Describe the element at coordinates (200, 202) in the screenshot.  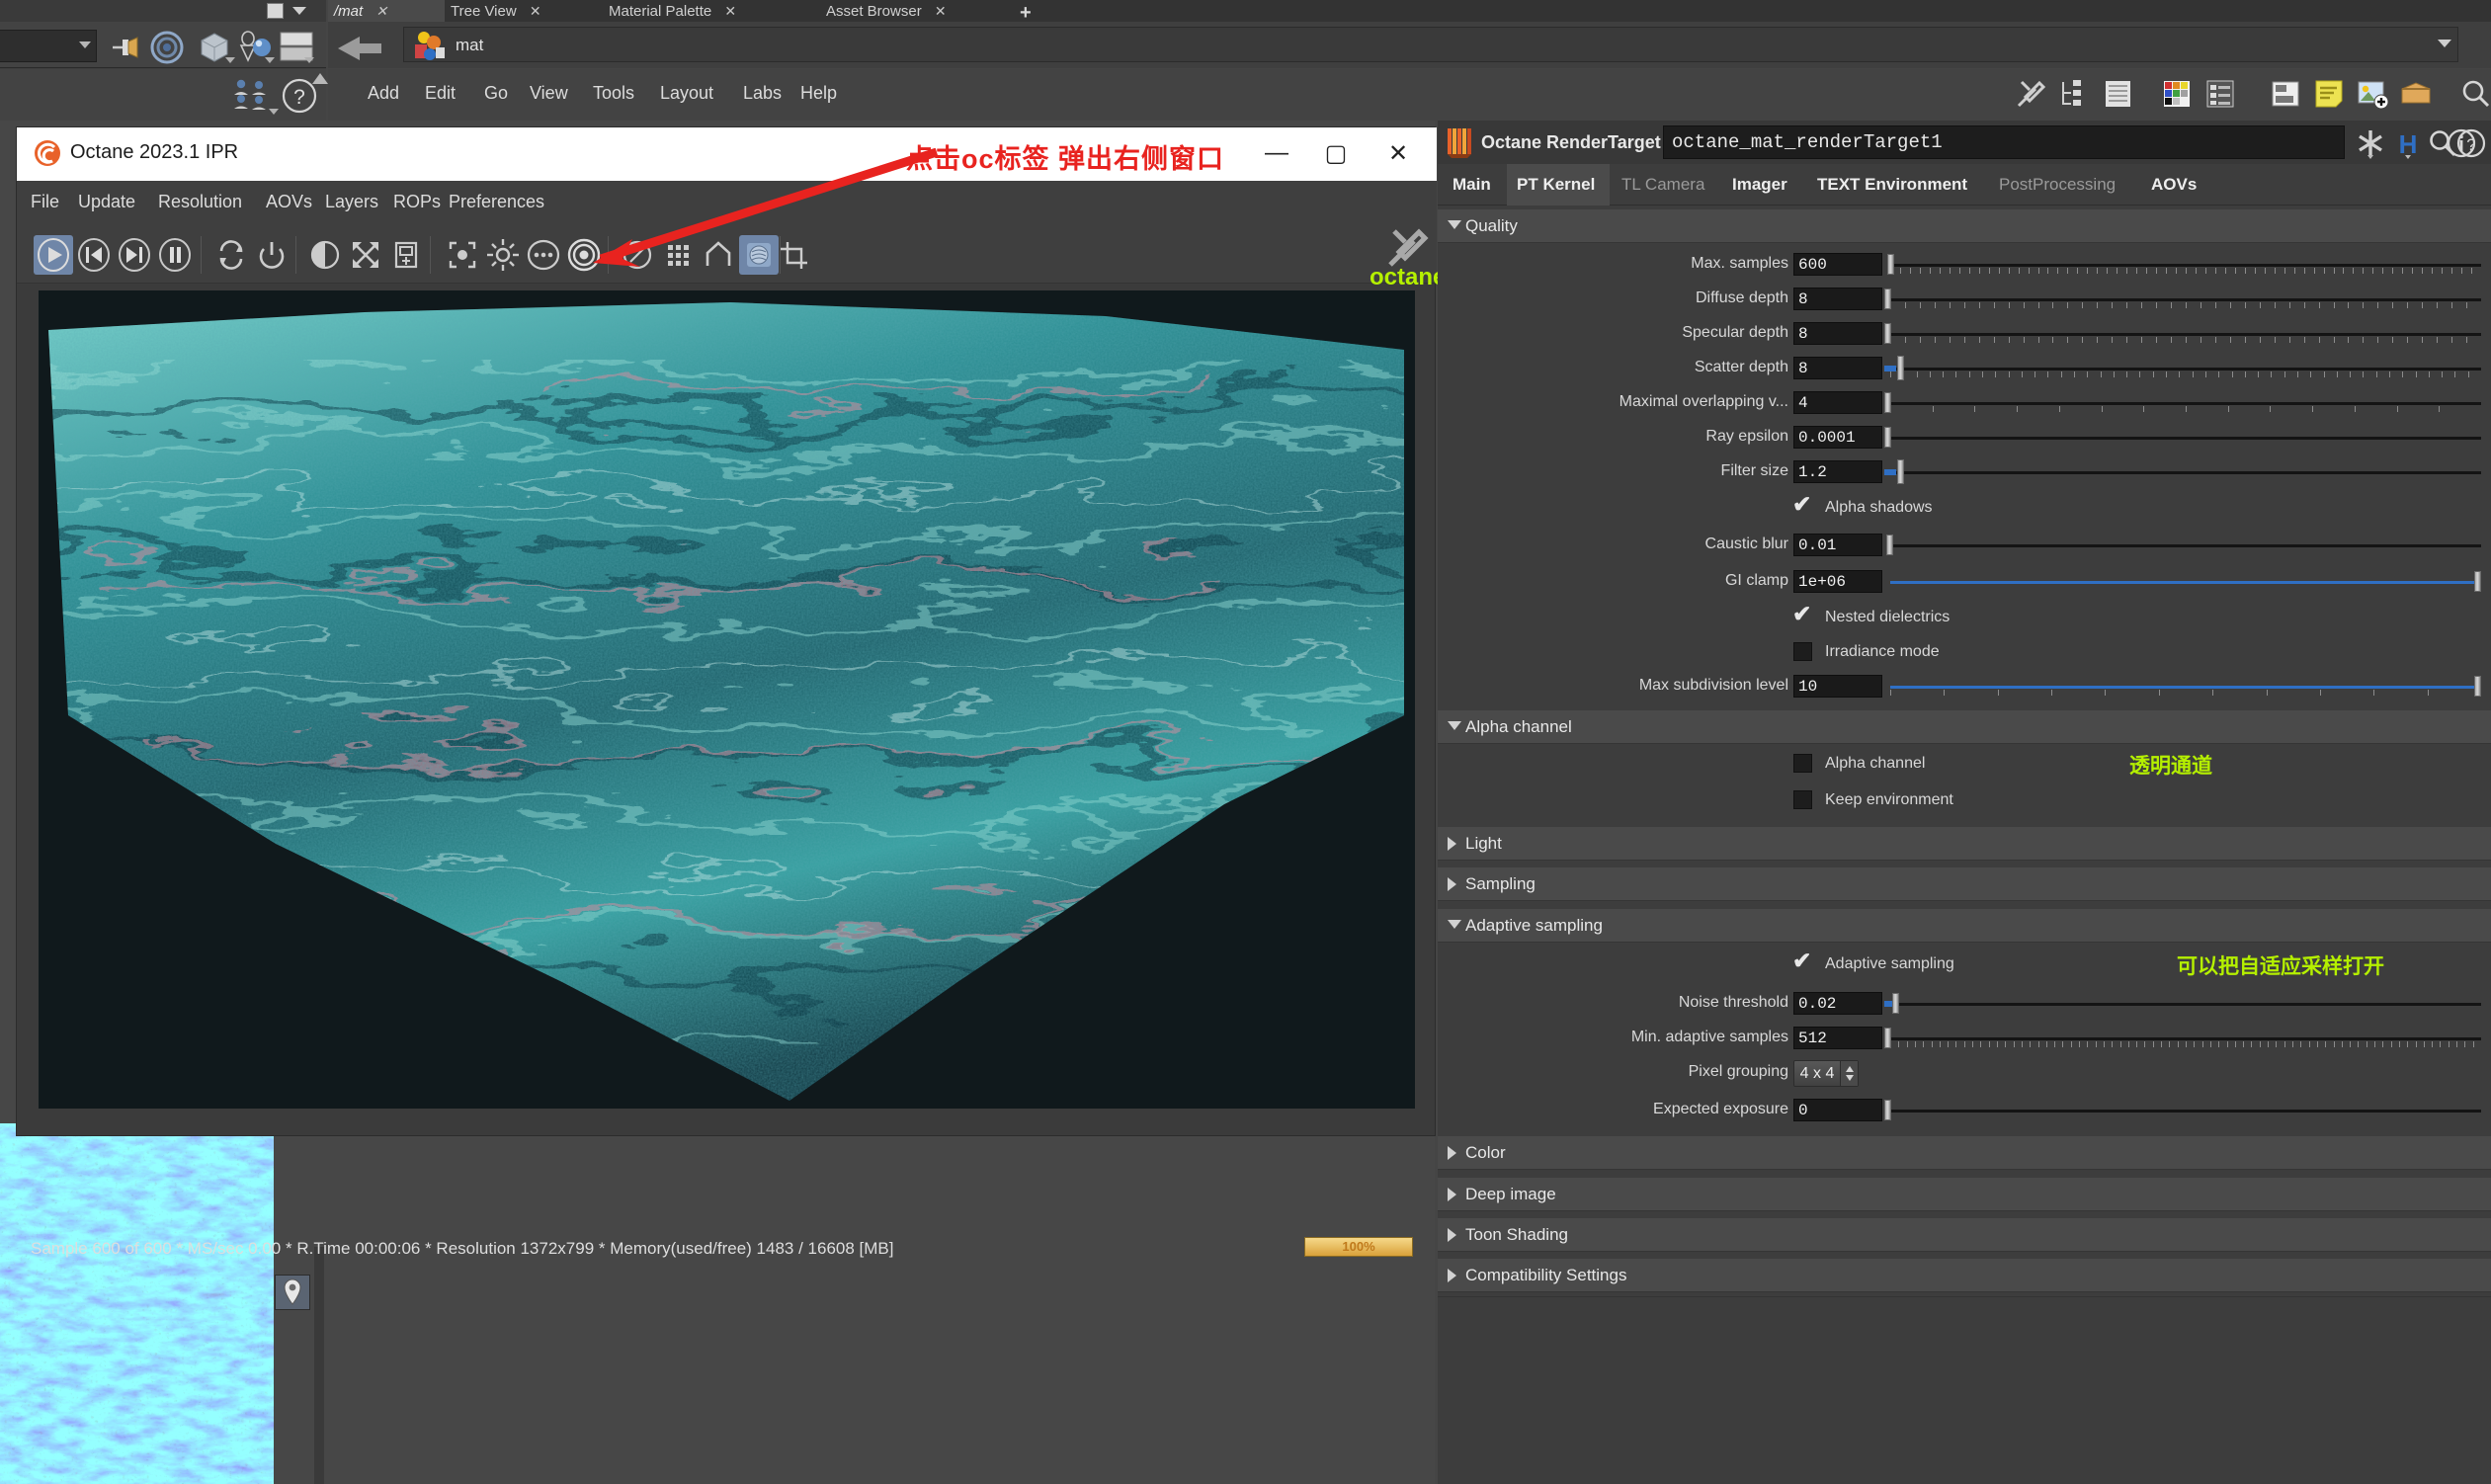
I see `ipr-menu-resolution: Resolution` at that location.